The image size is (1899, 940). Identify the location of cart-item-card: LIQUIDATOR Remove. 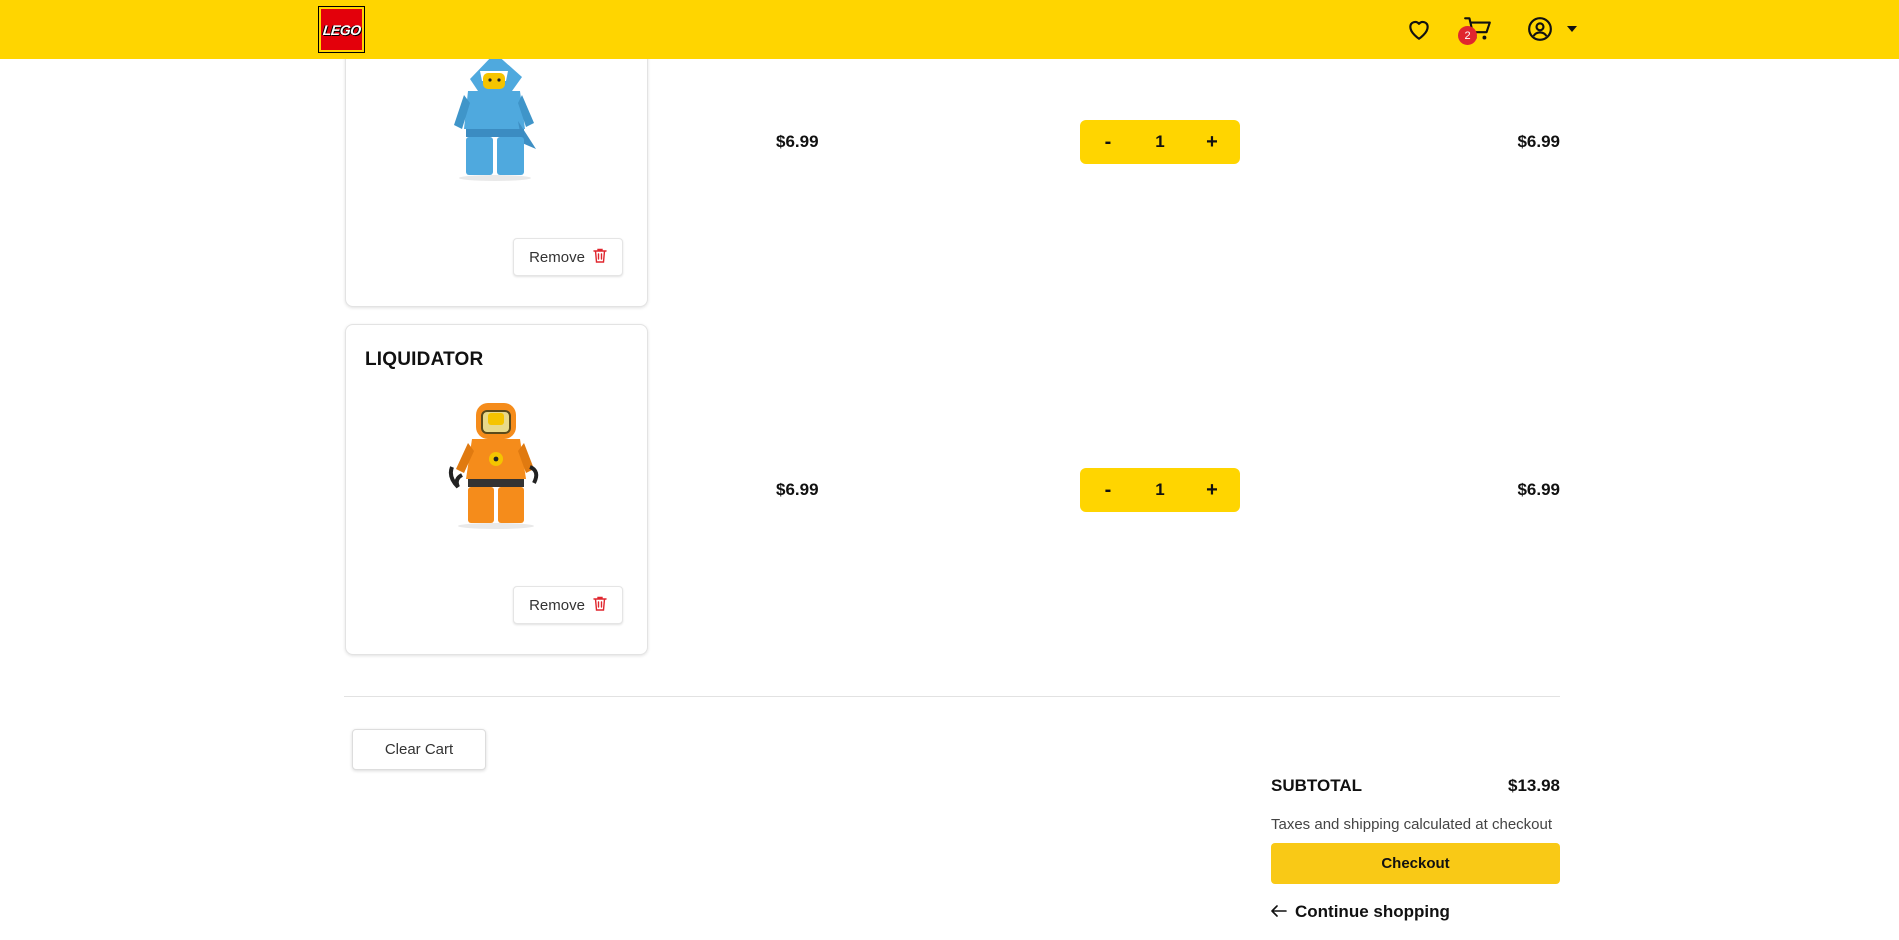
(496, 489).